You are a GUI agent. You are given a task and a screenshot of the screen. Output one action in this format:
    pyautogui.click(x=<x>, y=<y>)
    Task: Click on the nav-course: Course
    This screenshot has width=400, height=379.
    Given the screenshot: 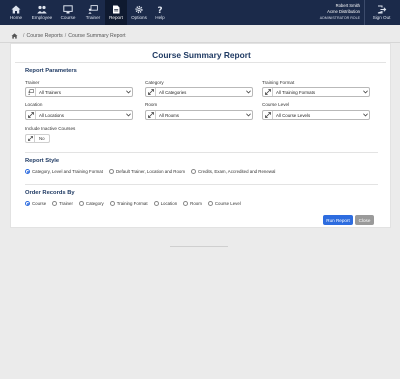 What is the action you would take?
    pyautogui.click(x=68, y=12)
    